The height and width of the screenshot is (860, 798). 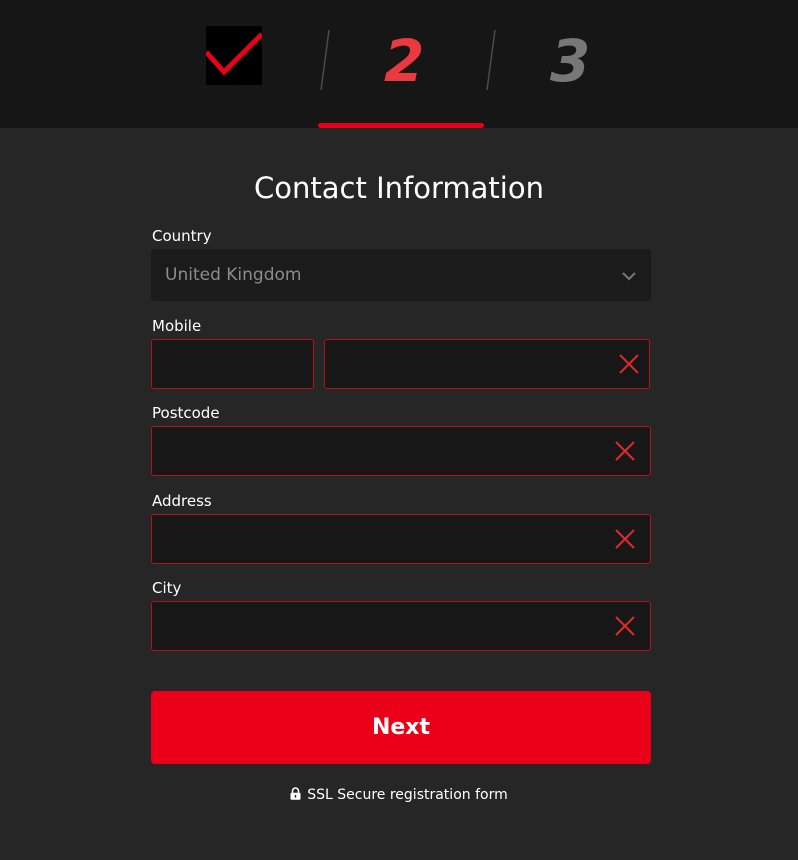 What do you see at coordinates (182, 501) in the screenshot?
I see `address-label: Address` at bounding box center [182, 501].